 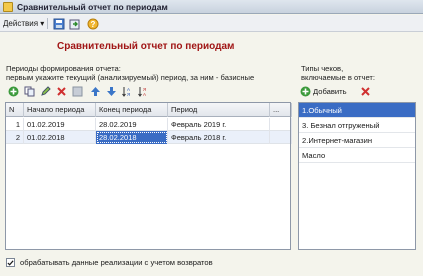 I want to click on list-item: 2.Интернет-магазин, so click(x=357, y=140).